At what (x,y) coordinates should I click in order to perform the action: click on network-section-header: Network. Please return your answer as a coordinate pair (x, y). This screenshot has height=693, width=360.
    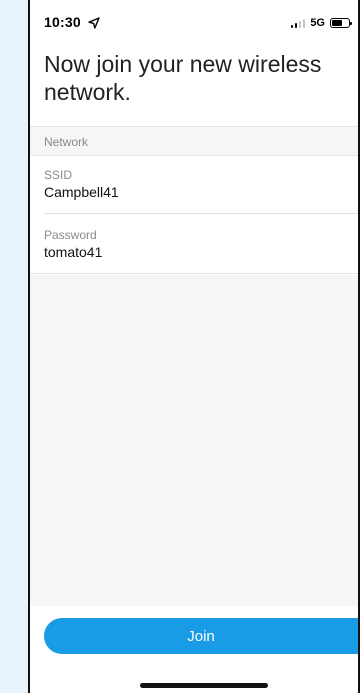
    Looking at the image, I should click on (194, 141).